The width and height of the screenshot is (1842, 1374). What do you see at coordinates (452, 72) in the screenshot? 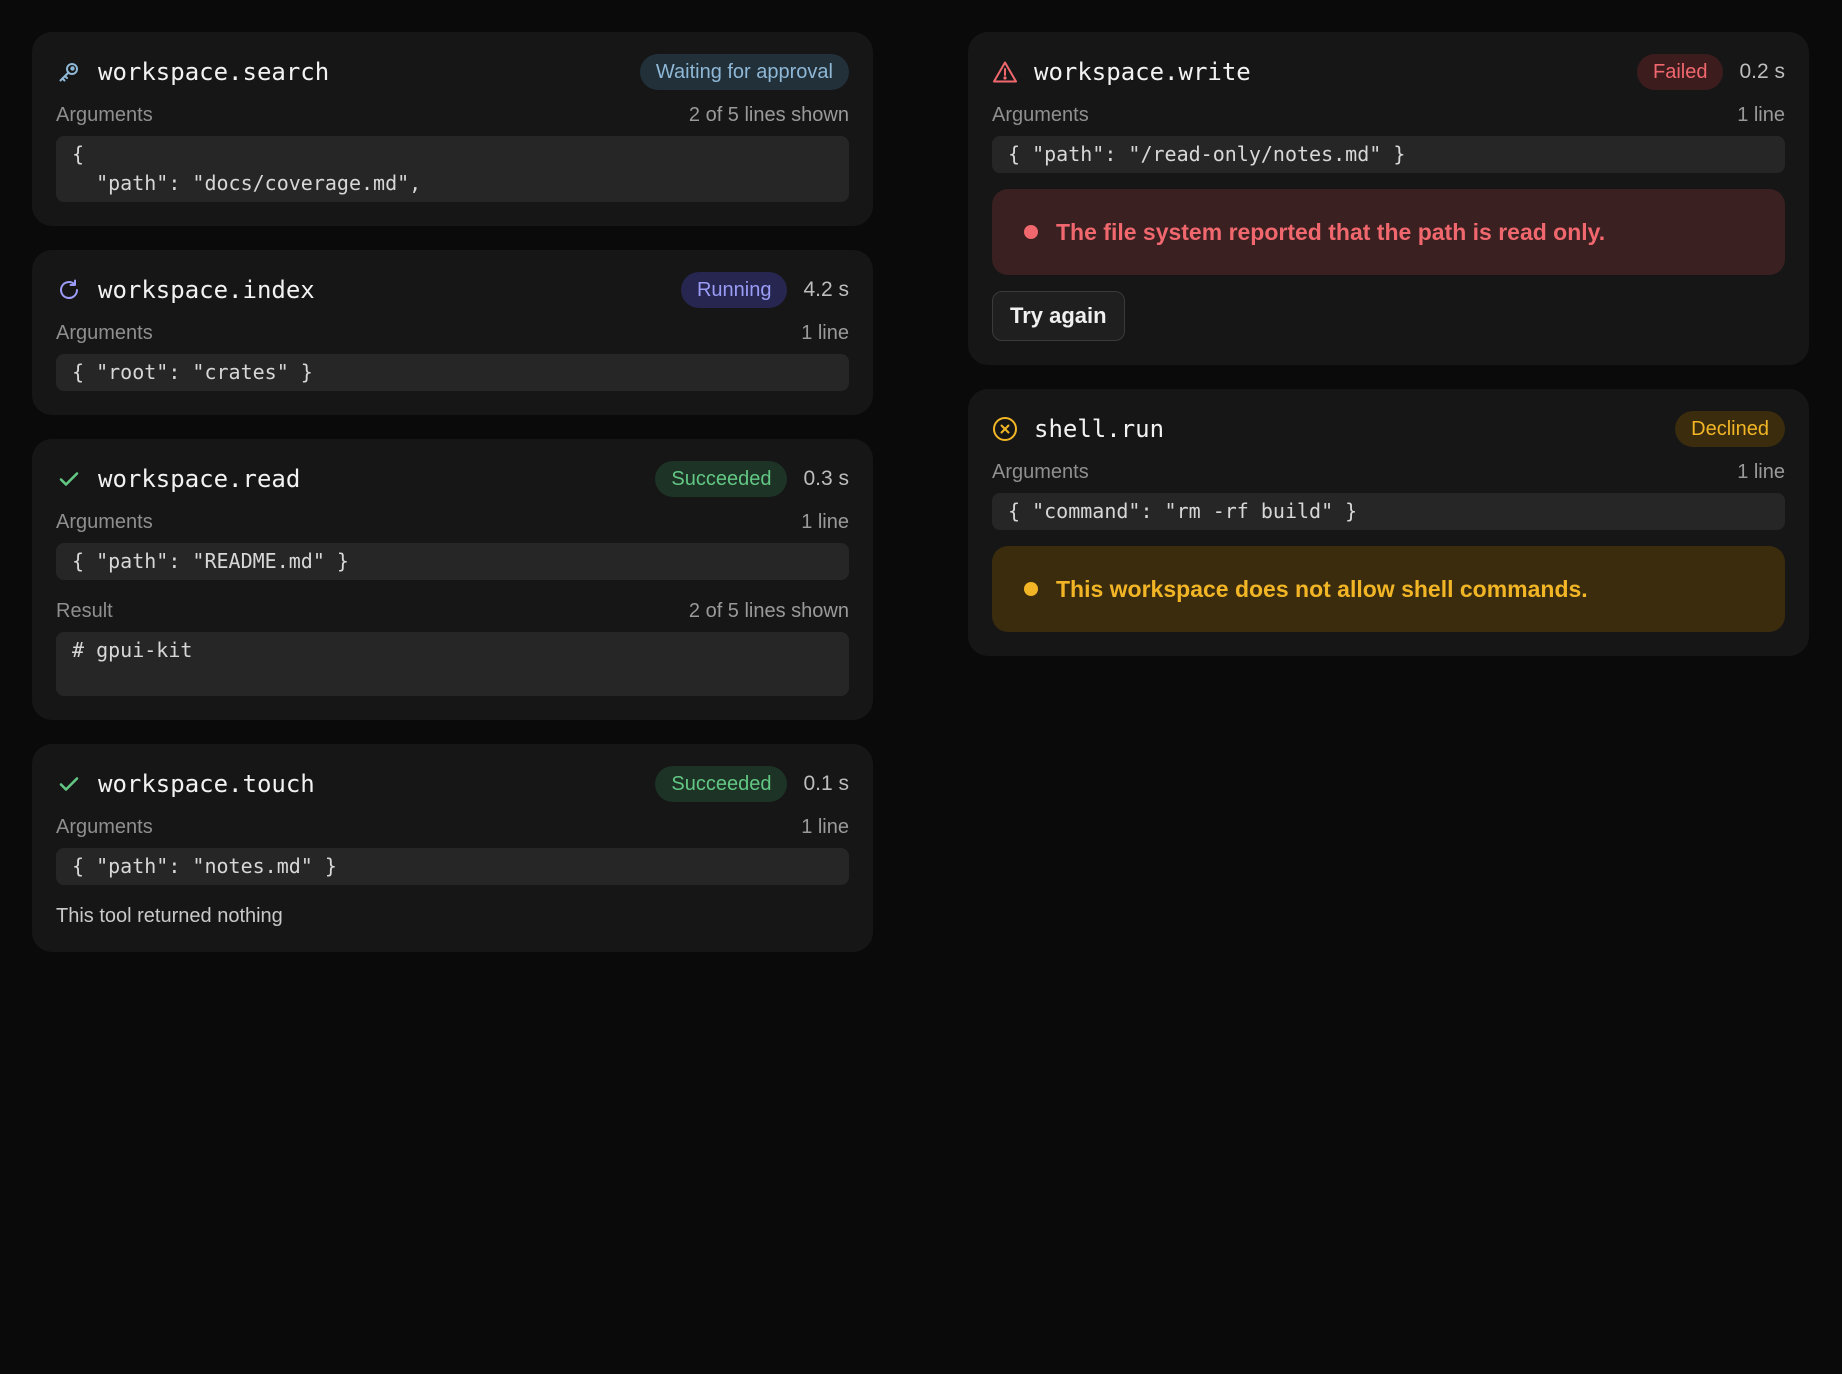
I see `card-header: workspace.search Waiting for approval` at bounding box center [452, 72].